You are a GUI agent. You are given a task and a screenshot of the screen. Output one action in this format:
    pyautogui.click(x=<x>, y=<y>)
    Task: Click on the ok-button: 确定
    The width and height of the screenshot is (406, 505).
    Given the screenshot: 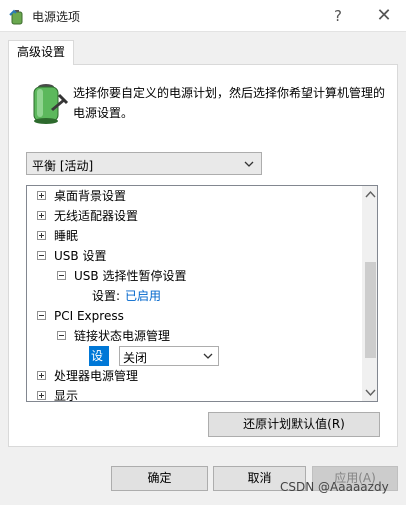 What is the action you would take?
    pyautogui.click(x=159, y=478)
    